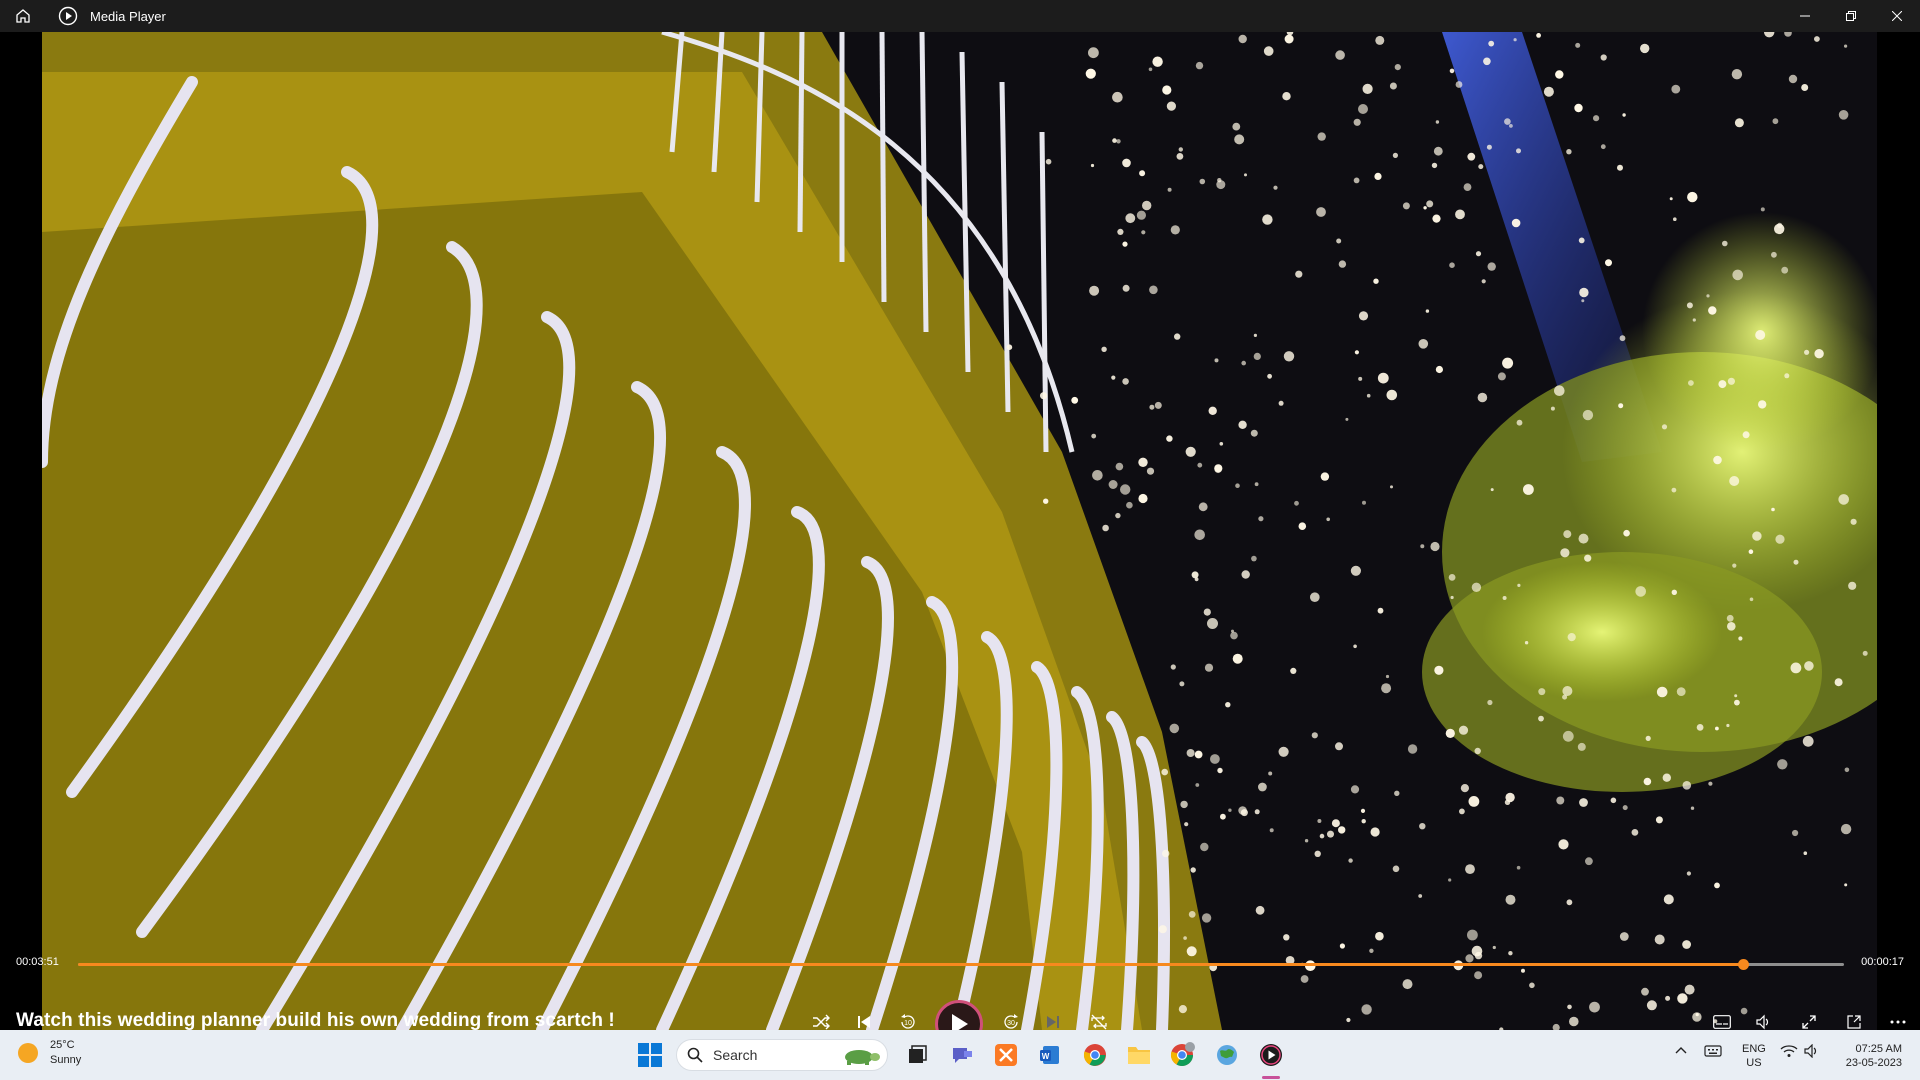  I want to click on shuffle-button, so click(821, 1017).